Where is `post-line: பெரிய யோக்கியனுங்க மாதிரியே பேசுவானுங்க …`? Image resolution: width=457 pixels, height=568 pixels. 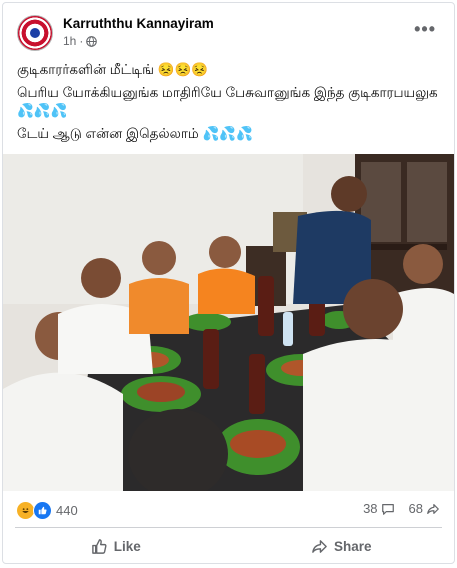
post-line: பெரிய யோக்கியனுங்க மாதிரியே பேசுவானுங்க … is located at coordinates (227, 101).